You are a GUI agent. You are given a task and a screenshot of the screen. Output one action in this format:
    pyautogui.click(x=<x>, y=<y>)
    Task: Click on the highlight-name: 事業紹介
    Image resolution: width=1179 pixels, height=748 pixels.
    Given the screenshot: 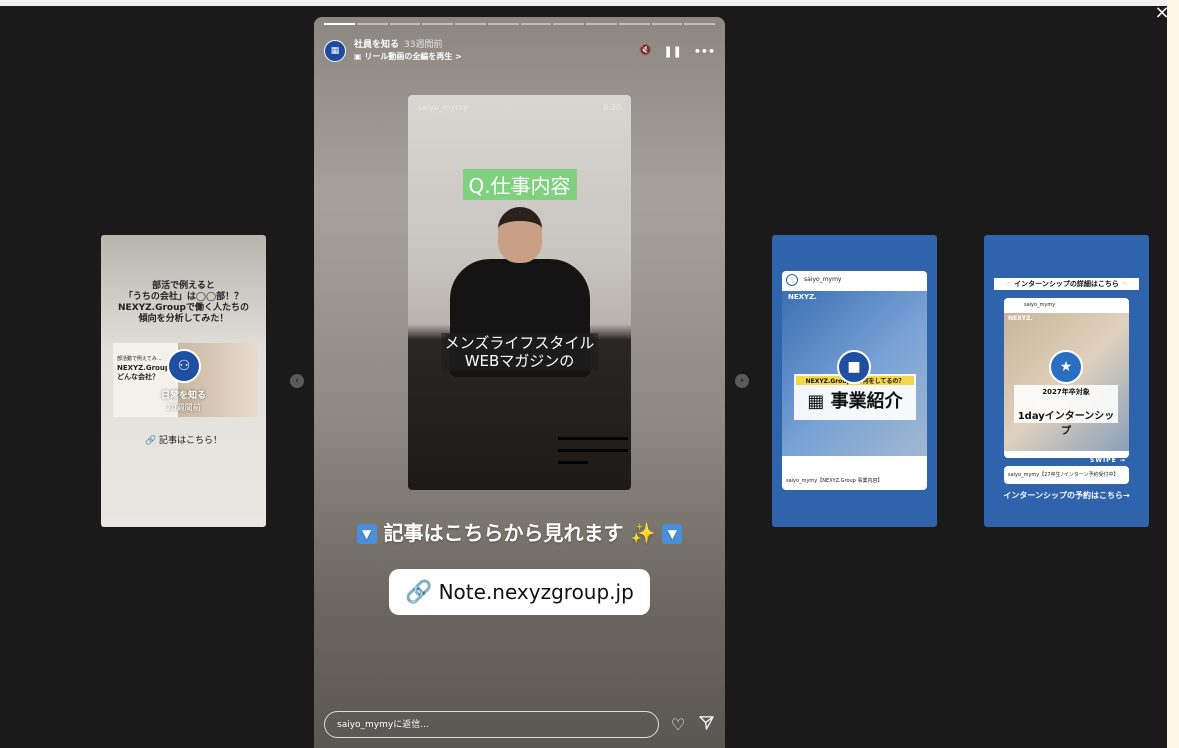 What is the action you would take?
    pyautogui.click(x=866, y=401)
    